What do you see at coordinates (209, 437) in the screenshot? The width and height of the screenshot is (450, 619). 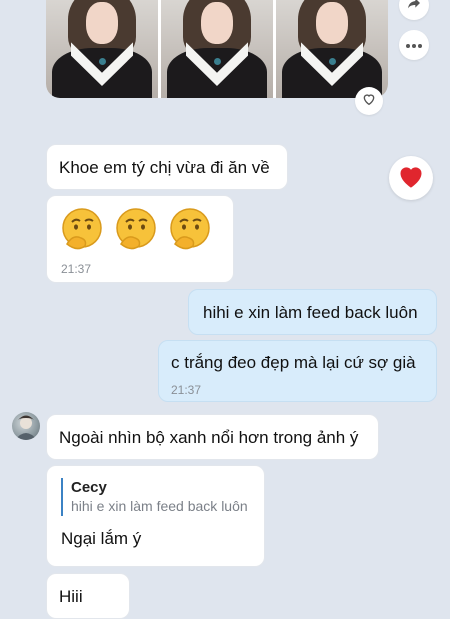 I see `message-text: Ngoài nhìn bộ xanh nổi hơn trong ảnh ý` at bounding box center [209, 437].